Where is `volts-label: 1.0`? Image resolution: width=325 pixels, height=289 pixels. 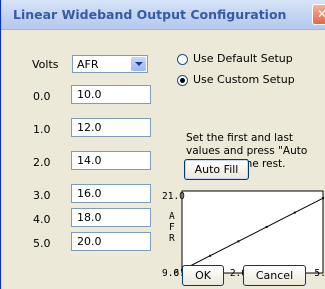 volts-label: 1.0 is located at coordinates (42, 129).